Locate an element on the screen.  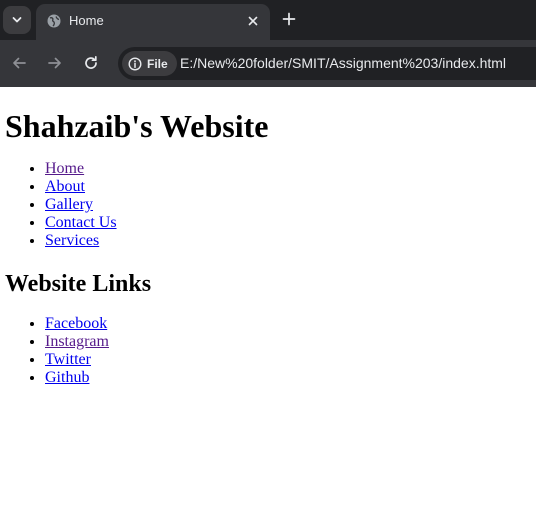
link-facebook: Facebook is located at coordinates (76, 323).